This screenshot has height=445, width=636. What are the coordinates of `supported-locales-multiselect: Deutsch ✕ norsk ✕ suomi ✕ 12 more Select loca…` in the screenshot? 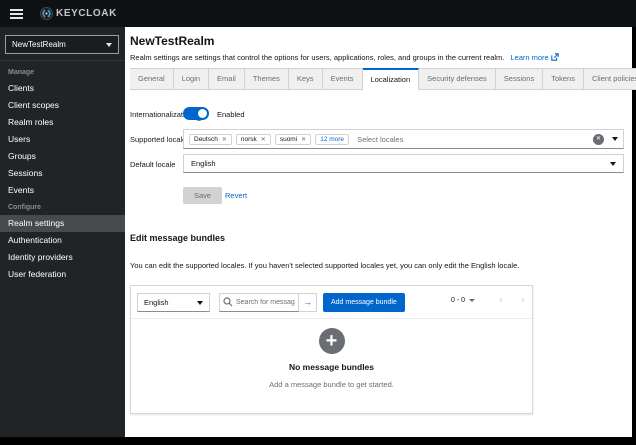 It's located at (403, 139).